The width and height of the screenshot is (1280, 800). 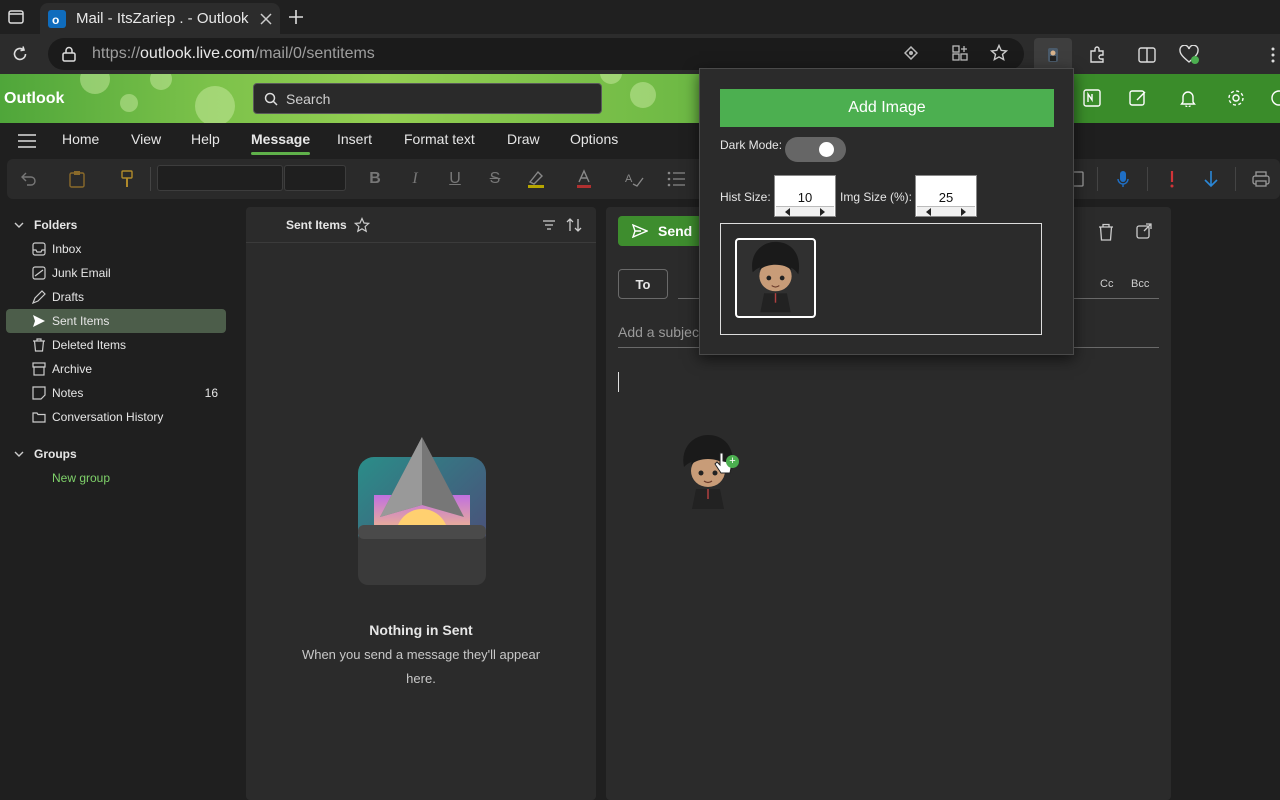 What do you see at coordinates (911, 53) in the screenshot?
I see `tracking-icon` at bounding box center [911, 53].